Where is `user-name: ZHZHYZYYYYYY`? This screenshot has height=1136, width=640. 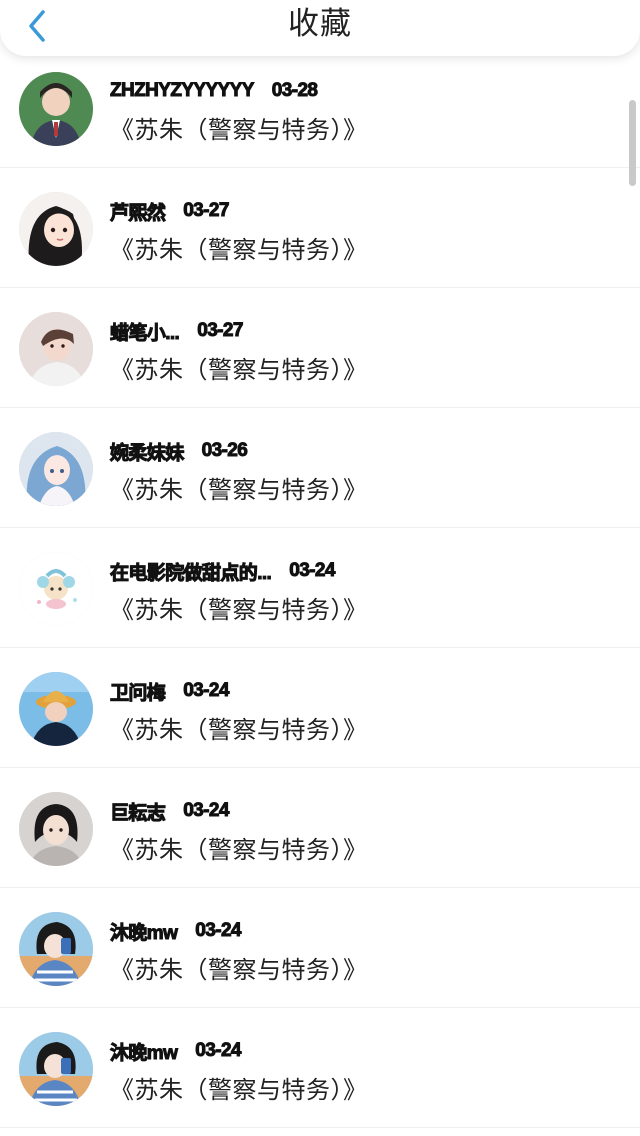 user-name: ZHZHYZYYYYYY is located at coordinates (182, 91).